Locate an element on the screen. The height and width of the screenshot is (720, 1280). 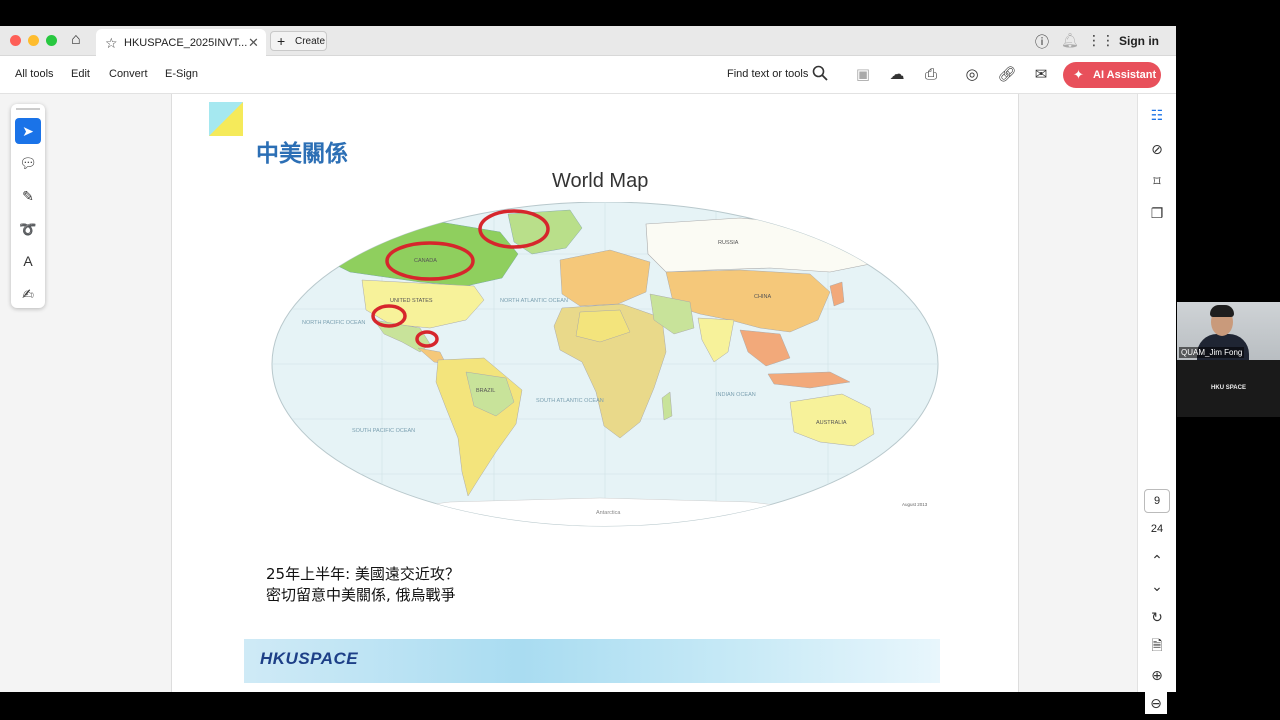
email-icon: ✉ is located at coordinates (1041, 75).